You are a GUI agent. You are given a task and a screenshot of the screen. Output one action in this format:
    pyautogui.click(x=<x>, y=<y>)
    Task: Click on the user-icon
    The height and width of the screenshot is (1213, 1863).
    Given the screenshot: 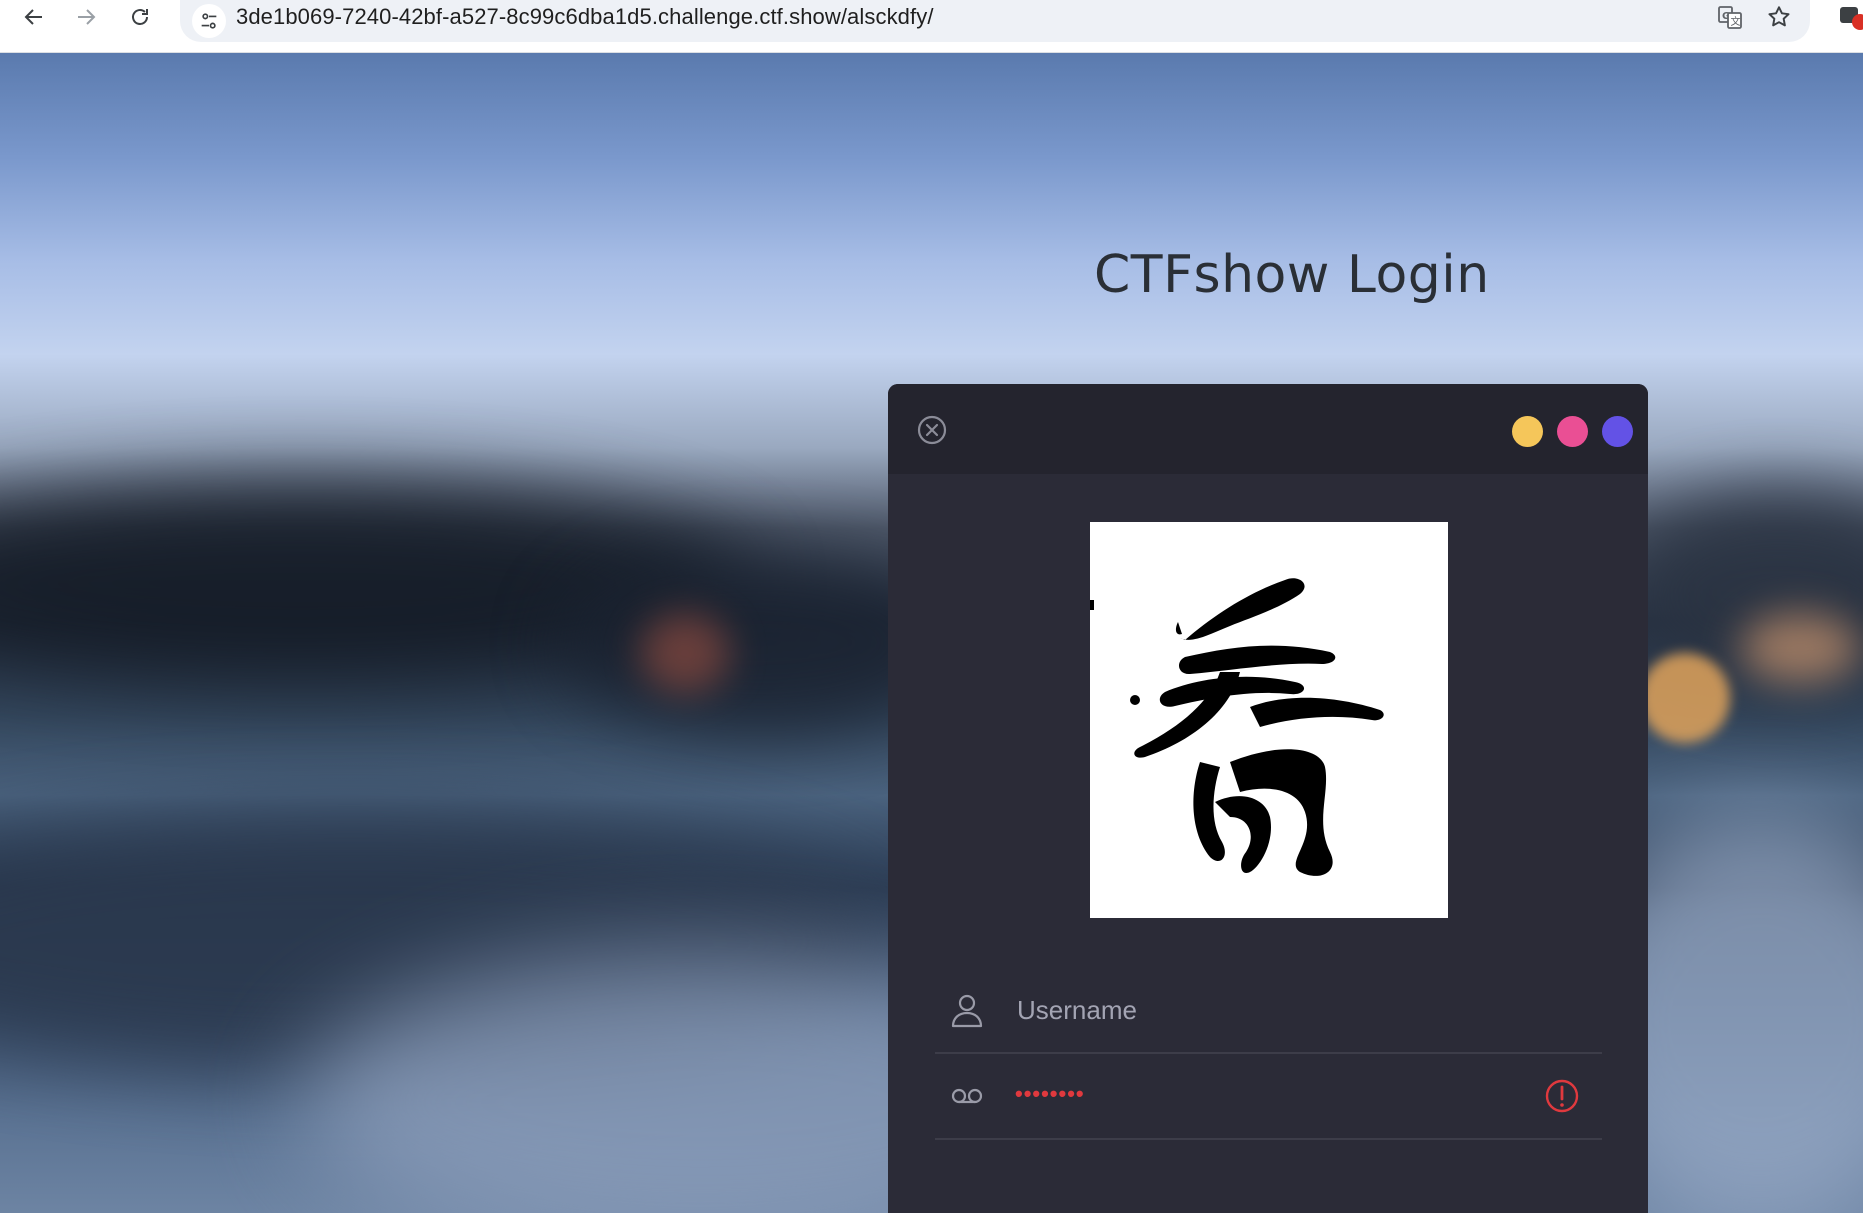 What is the action you would take?
    pyautogui.click(x=967, y=1011)
    